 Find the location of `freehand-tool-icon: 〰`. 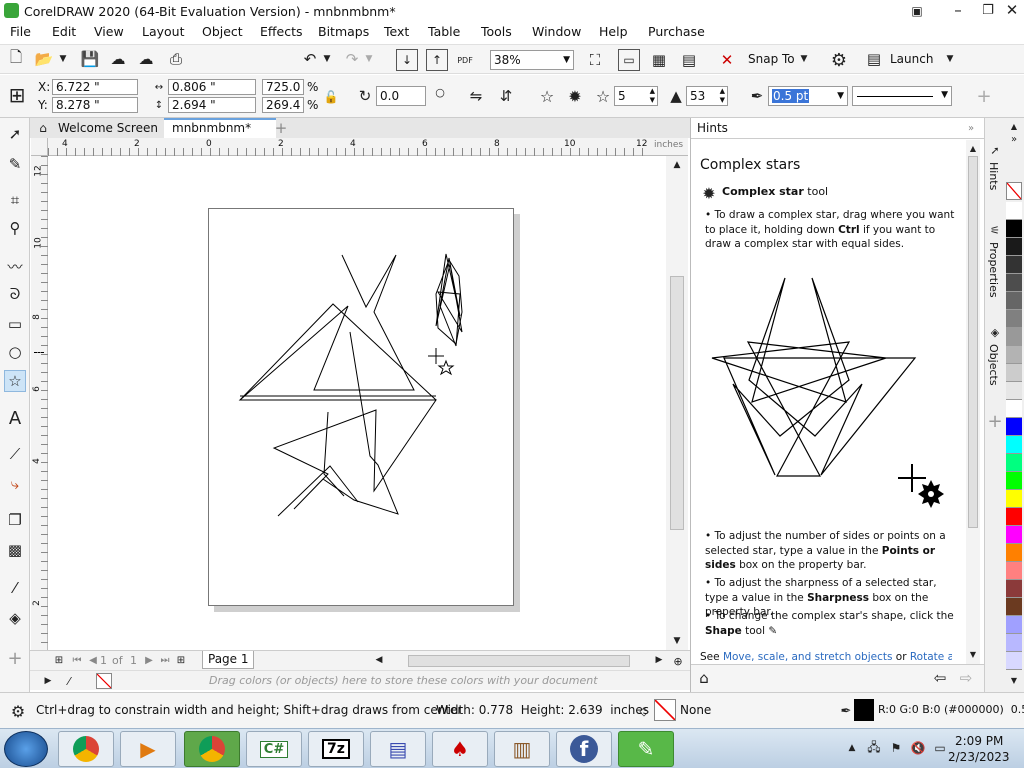

freehand-tool-icon: 〰 is located at coordinates (15, 266).